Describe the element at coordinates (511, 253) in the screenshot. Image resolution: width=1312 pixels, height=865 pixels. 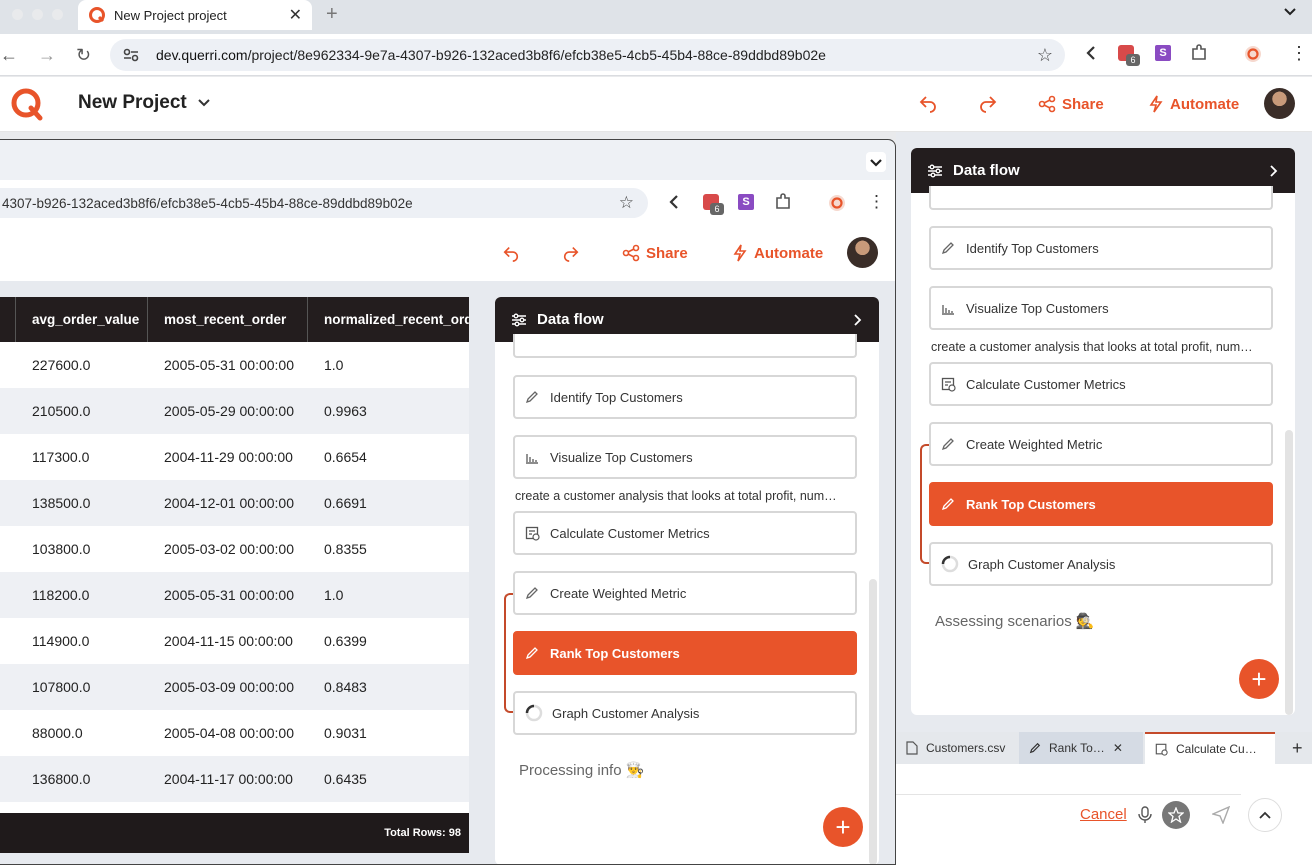
I see `nested-undo-icon` at that location.